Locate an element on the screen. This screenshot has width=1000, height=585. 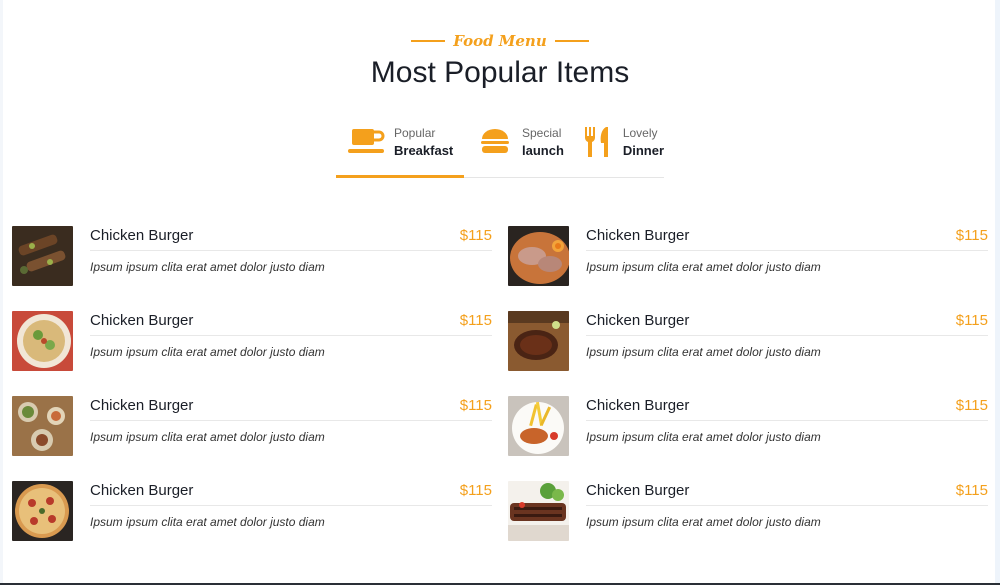
steak-board-photo is located at coordinates (538, 341).